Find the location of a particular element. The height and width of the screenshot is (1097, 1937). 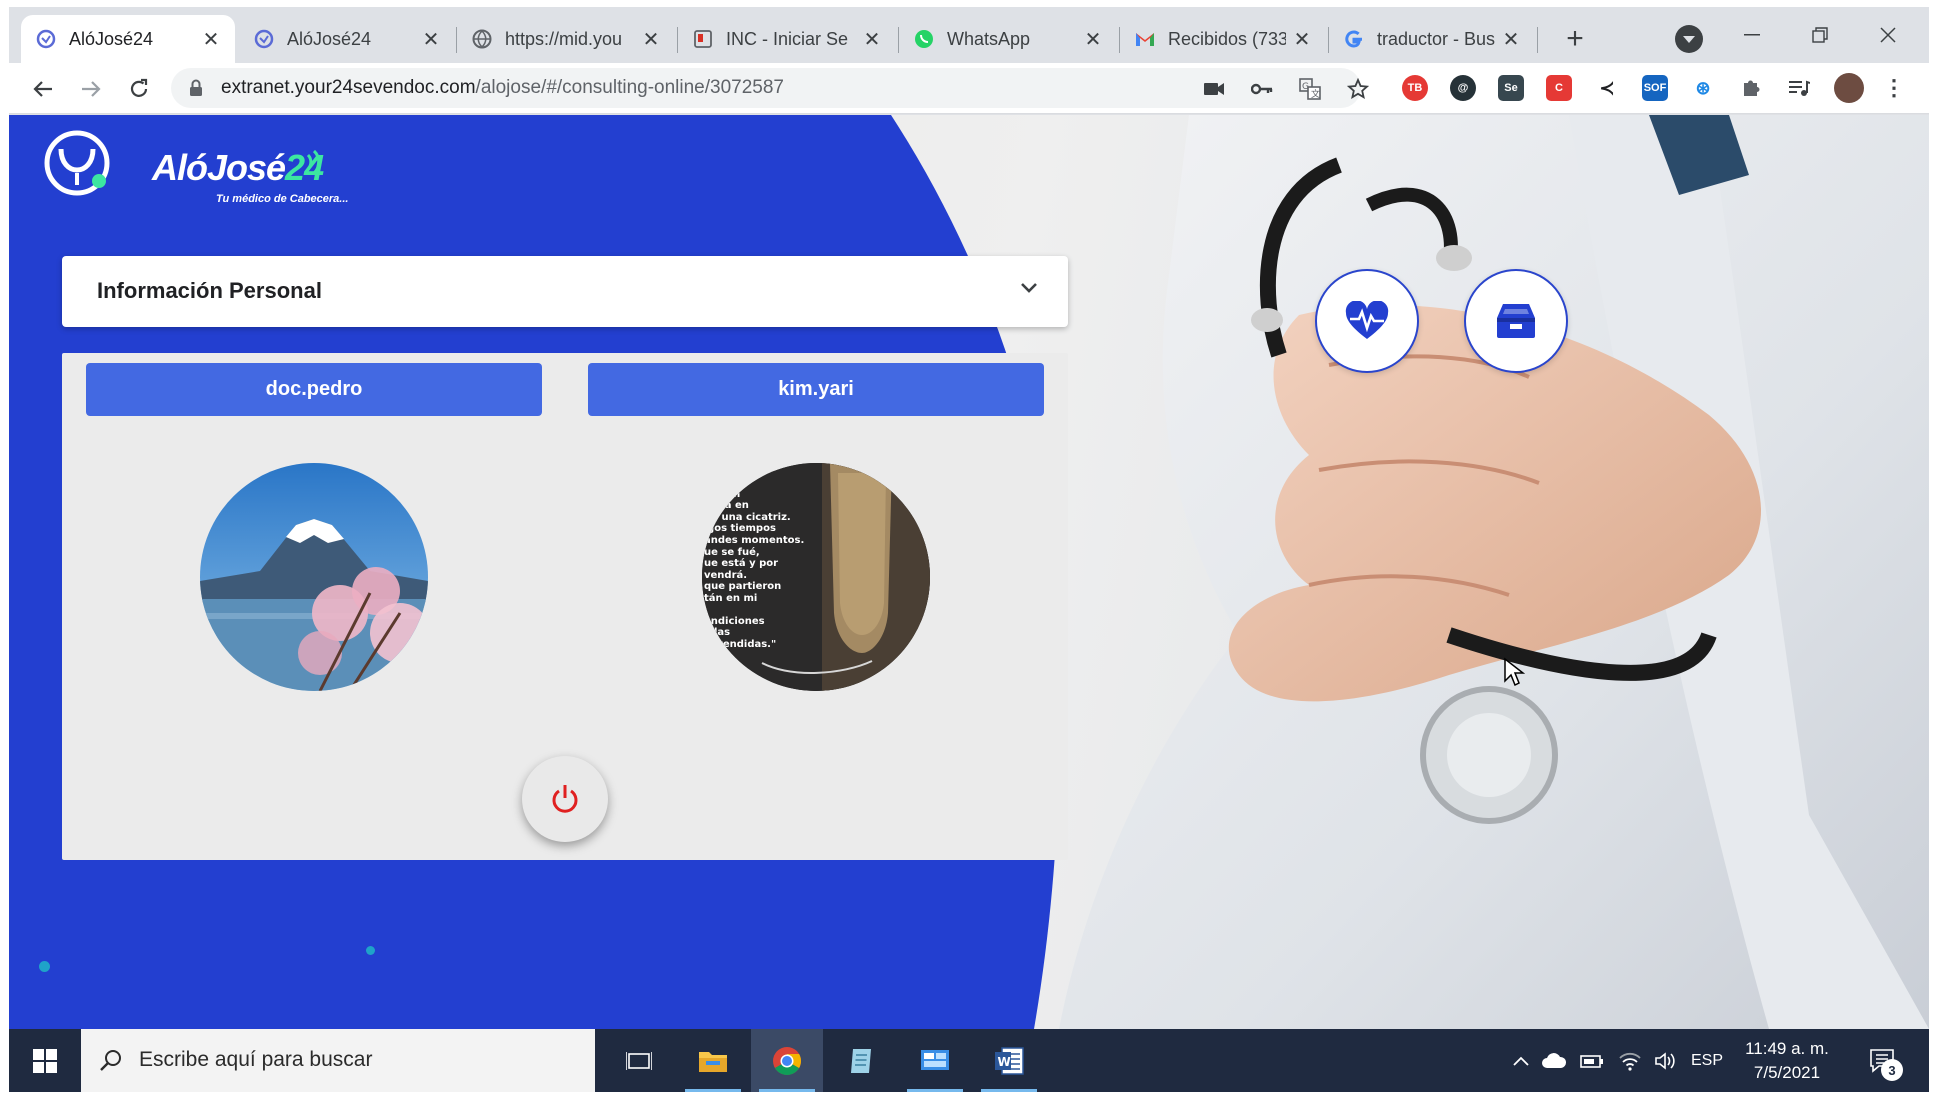

quote-line: pieron is located at coordinates (722, 494).